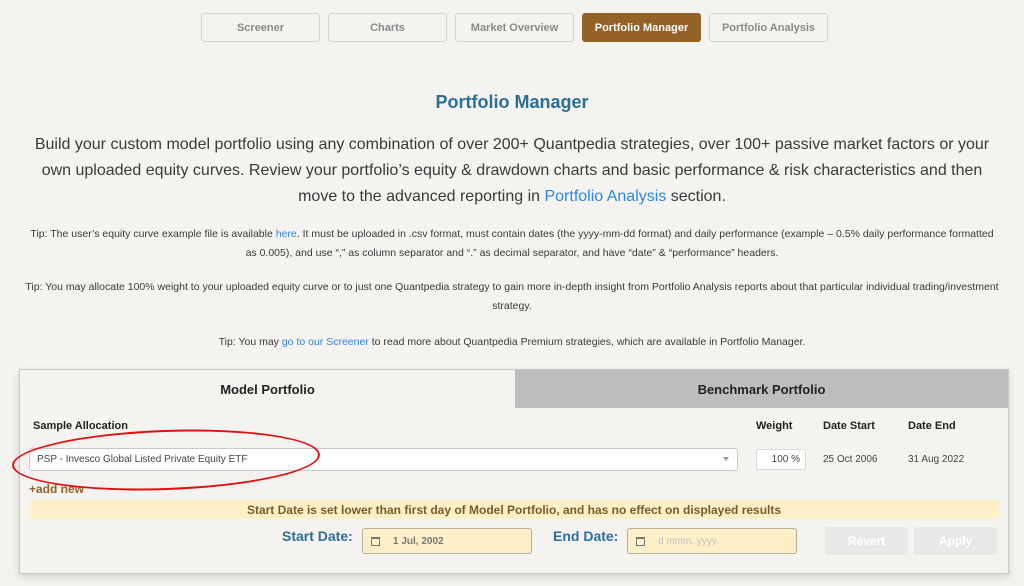 Image resolution: width=1024 pixels, height=586 pixels. What do you see at coordinates (687, 541) in the screenshot?
I see `end-date-placeholder: d mmm, yyyy` at bounding box center [687, 541].